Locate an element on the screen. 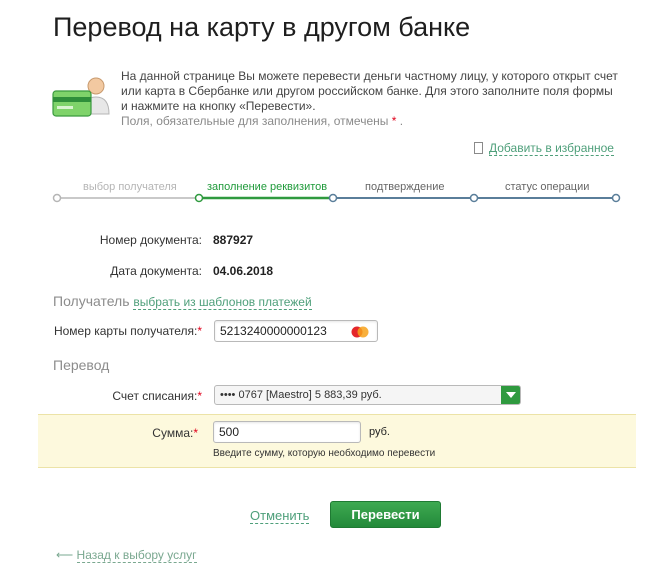 The height and width of the screenshot is (566, 660). progress-track is located at coordinates (336, 198).